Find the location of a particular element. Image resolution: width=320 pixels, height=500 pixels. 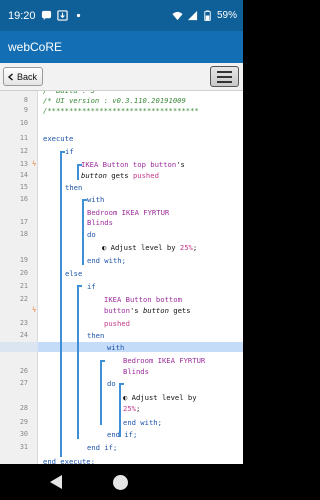

dot-icon is located at coordinates (78, 15).